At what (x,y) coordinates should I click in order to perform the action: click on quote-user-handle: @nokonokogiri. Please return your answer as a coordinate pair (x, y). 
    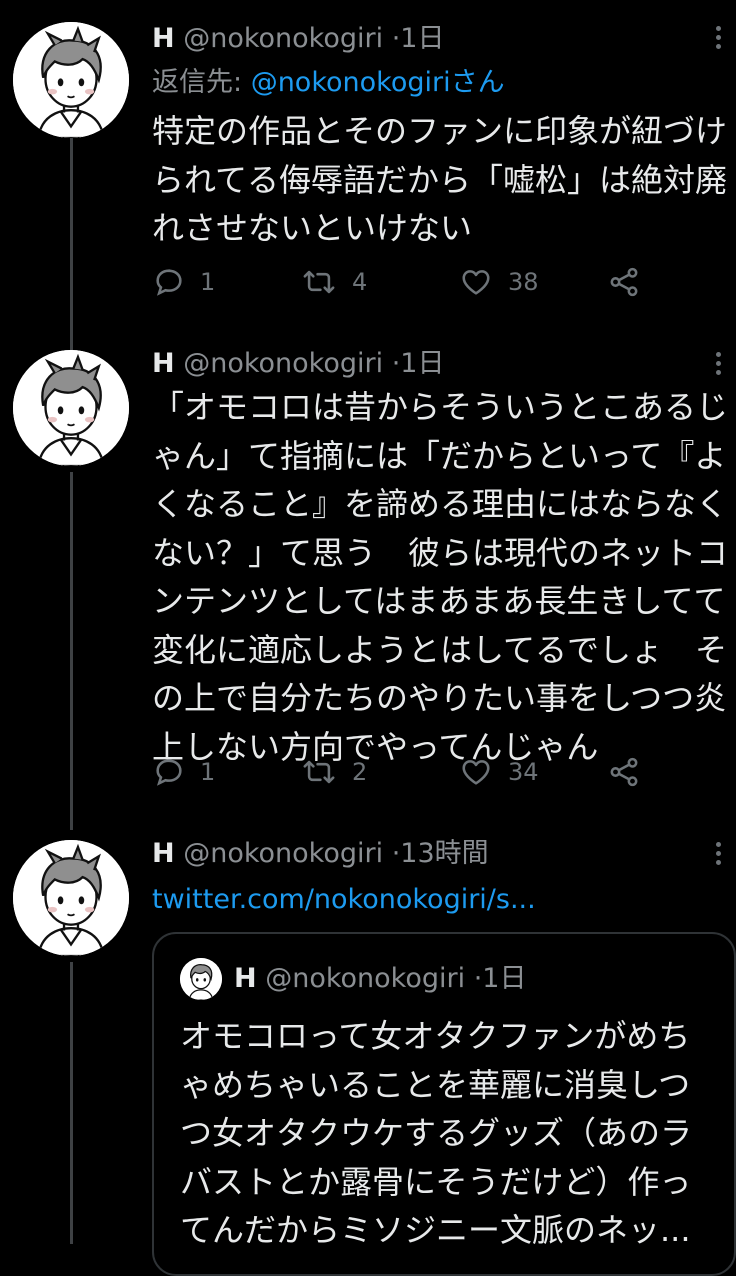
    Looking at the image, I should click on (365, 978).